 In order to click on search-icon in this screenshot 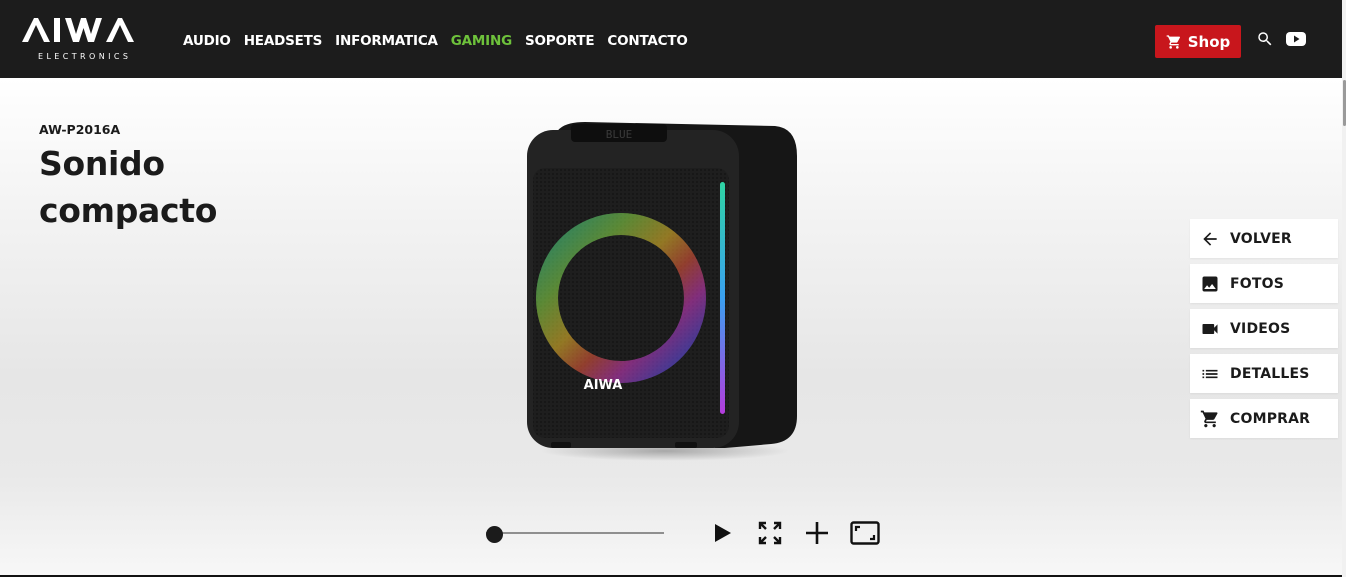, I will do `click(1265, 39)`.